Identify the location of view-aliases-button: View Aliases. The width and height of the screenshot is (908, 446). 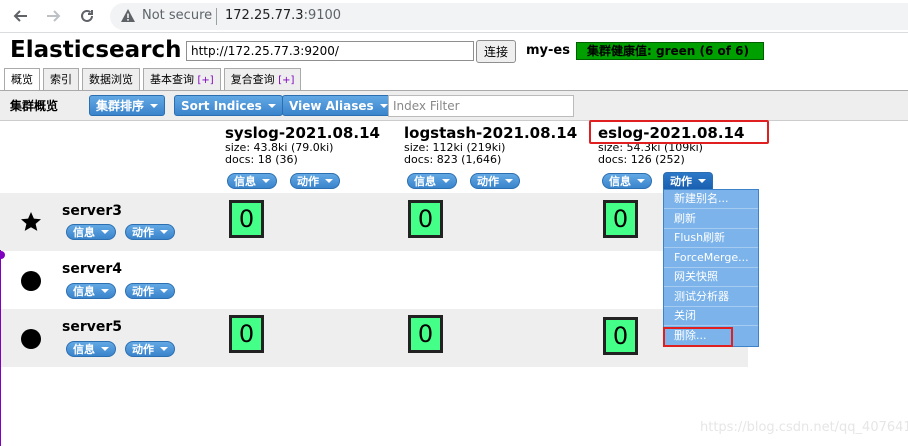
(338, 105).